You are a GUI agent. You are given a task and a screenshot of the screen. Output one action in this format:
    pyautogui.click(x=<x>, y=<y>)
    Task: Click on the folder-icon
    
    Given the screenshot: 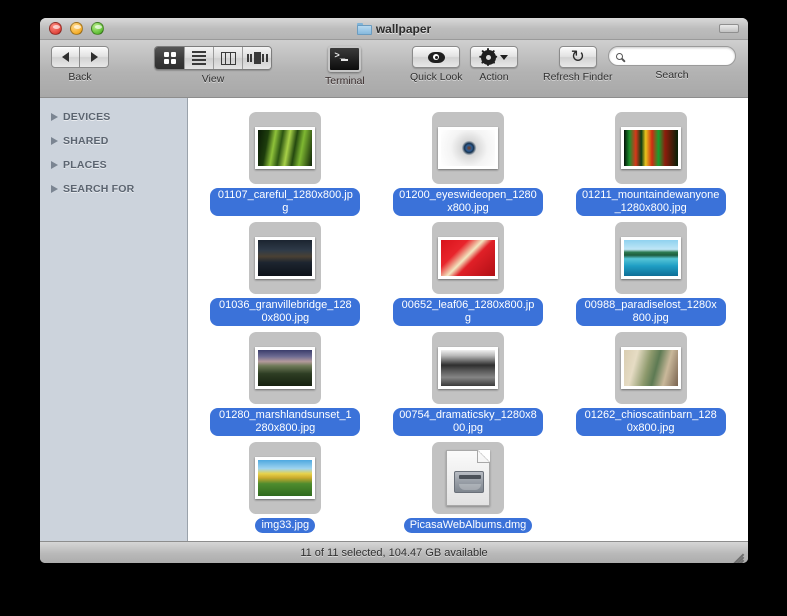 What is the action you would take?
    pyautogui.click(x=364, y=28)
    